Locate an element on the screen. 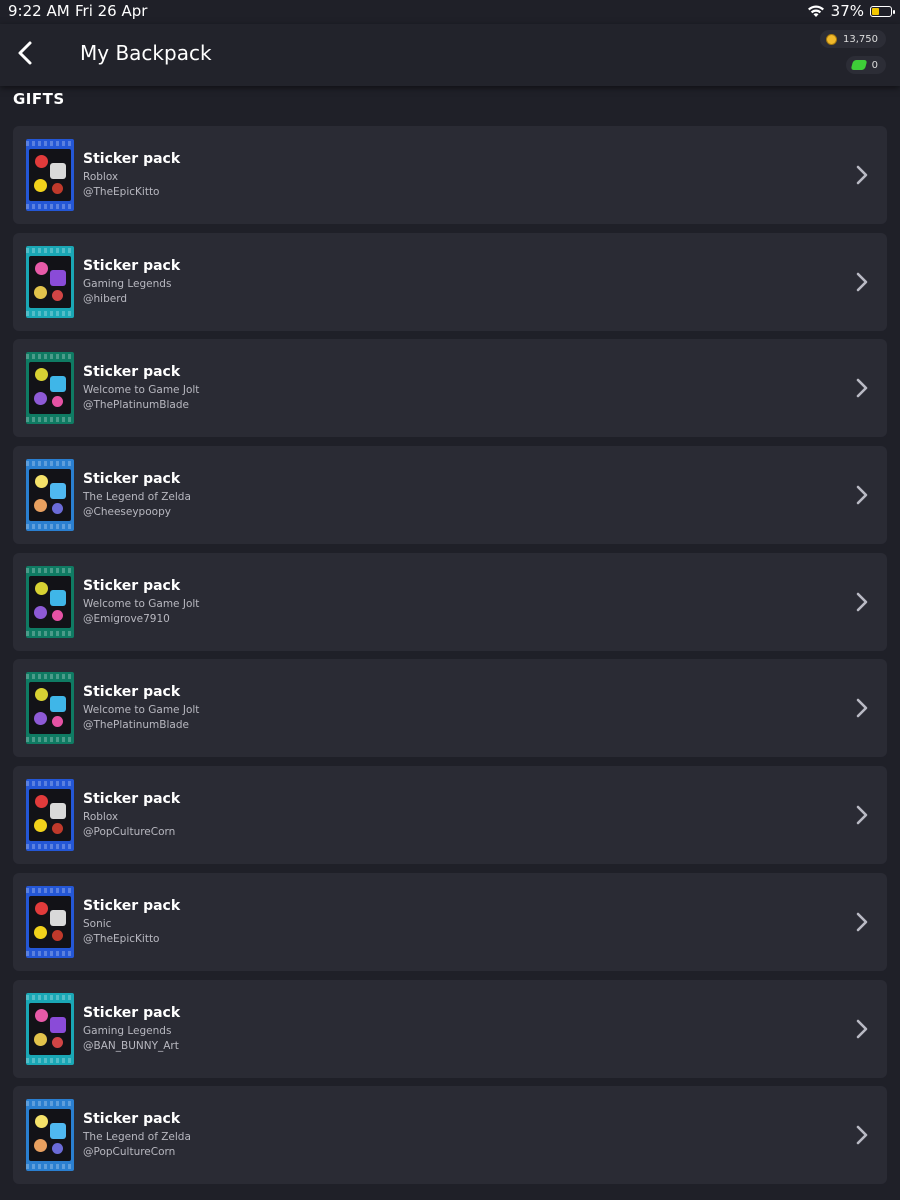 The width and height of the screenshot is (900, 1200). gift-card: Sticker pack Roblox @TheEpicKitto is located at coordinates (450, 175).